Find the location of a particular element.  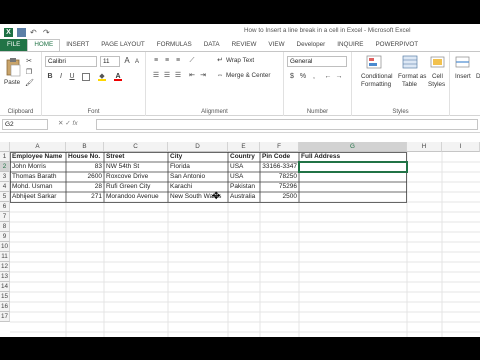

fx-icon: fx is located at coordinates (75, 123).